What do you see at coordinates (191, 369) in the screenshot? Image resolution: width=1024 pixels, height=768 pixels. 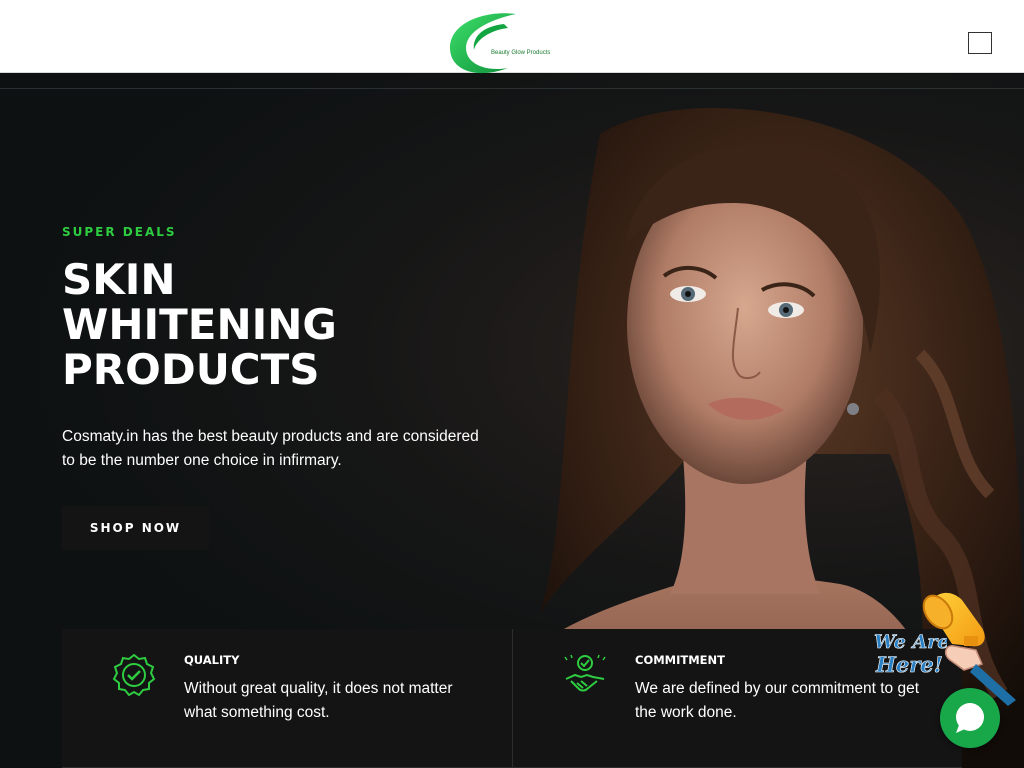 I see `headline-line-3: PRODUCTS` at bounding box center [191, 369].